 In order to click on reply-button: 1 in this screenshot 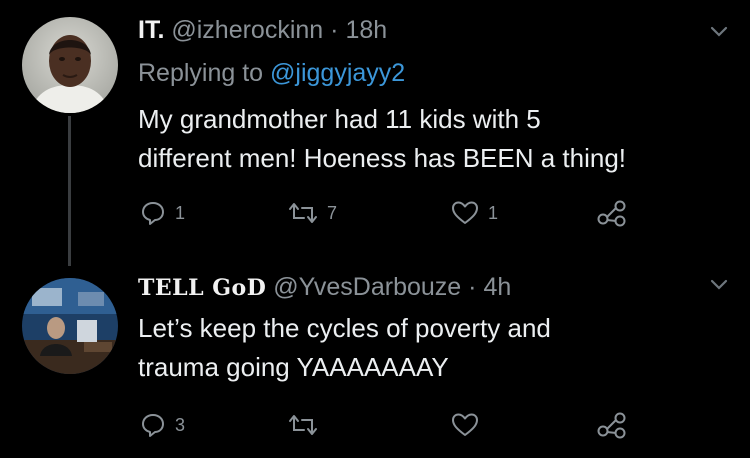, I will do `click(162, 213)`.